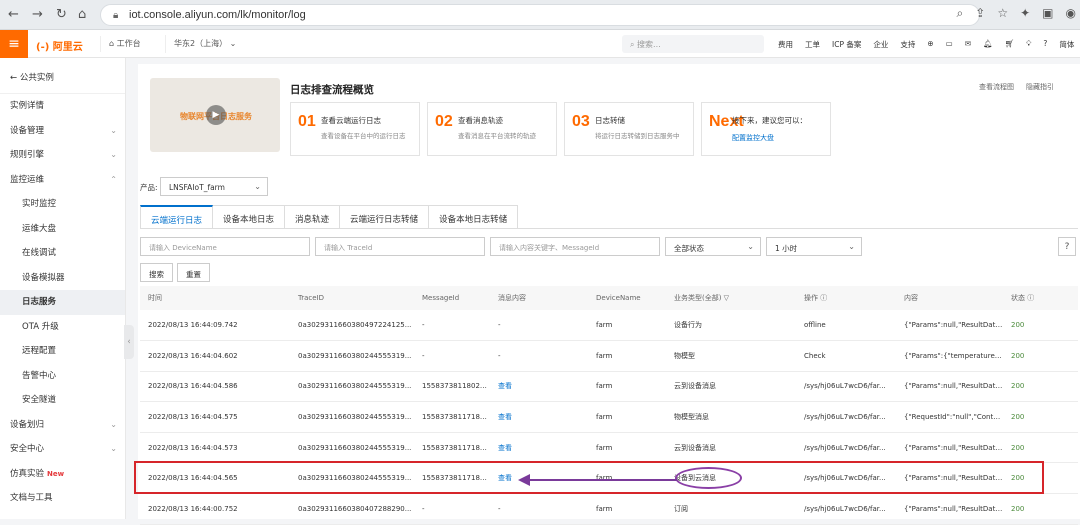  I want to click on address-bar: 🔒︎ iot.console.aliyun.com/lk/monitor/log, so click(540, 15).